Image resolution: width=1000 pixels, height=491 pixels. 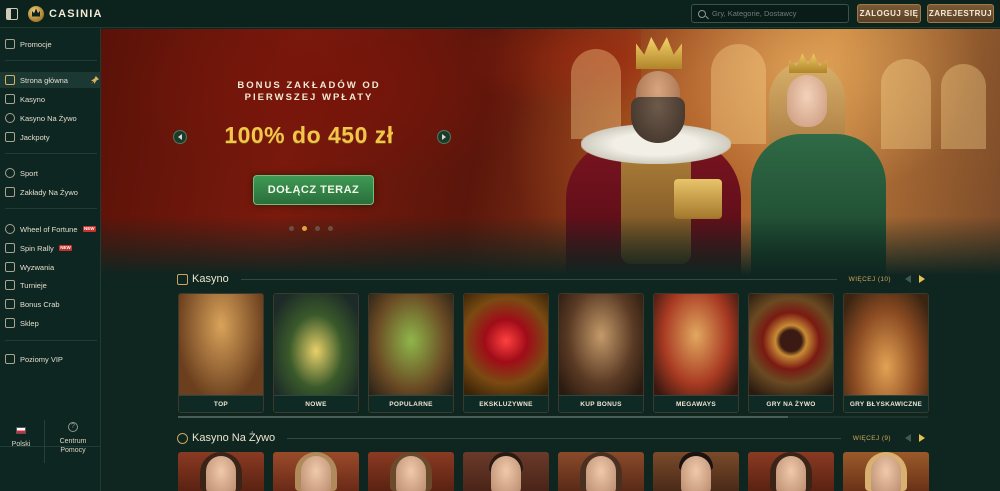 I want to click on join-now-button: DOŁĄCZ TERAZ, so click(x=313, y=190).